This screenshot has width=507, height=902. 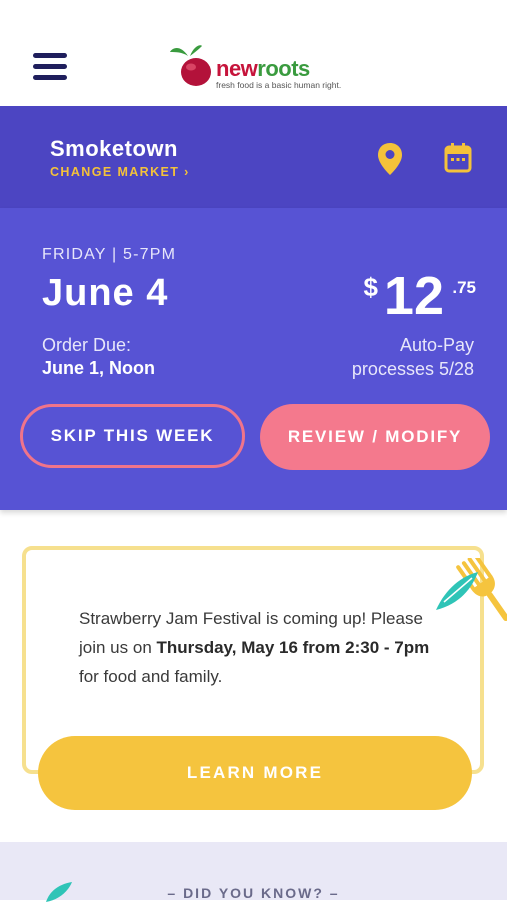 What do you see at coordinates (50, 67) in the screenshot?
I see `hamburger-menu-icon` at bounding box center [50, 67].